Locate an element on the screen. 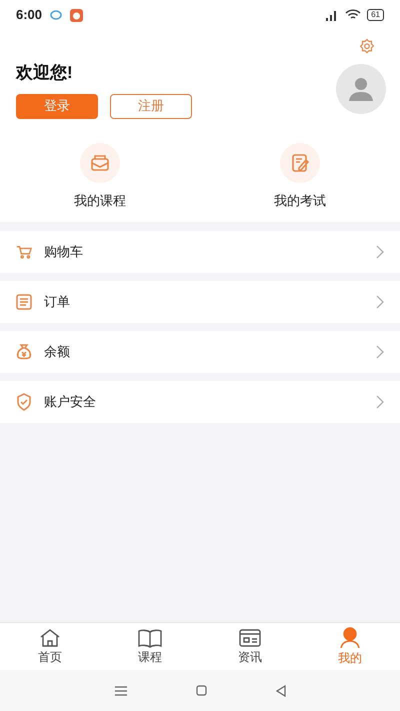 The image size is (400, 711). menu-item: 账户安全 is located at coordinates (200, 402).